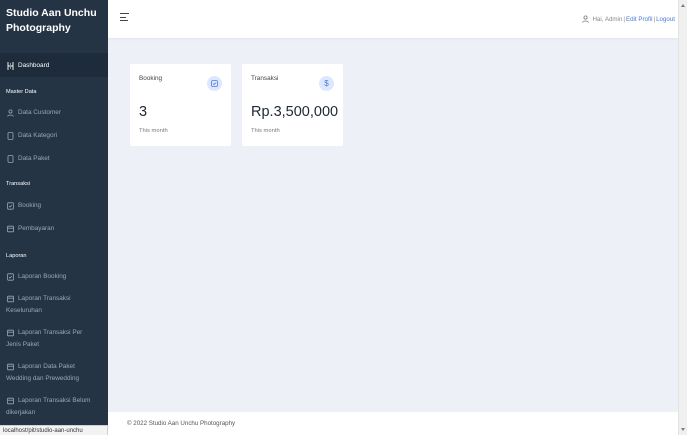 The width and height of the screenshot is (687, 435). Describe the element at coordinates (16, 256) in the screenshot. I see `section-laporan: Laporan` at that location.